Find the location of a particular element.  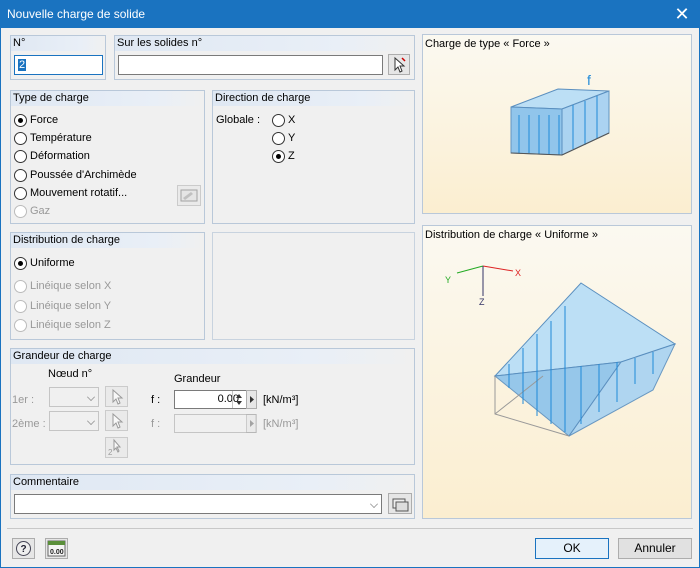

number-label: N° is located at coordinates (19, 43).